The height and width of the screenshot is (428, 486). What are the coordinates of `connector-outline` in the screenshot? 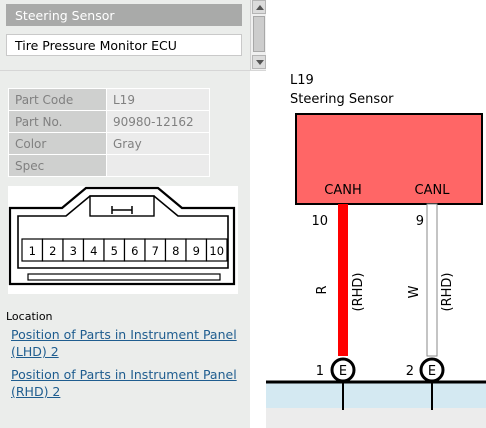 It's located at (122, 236).